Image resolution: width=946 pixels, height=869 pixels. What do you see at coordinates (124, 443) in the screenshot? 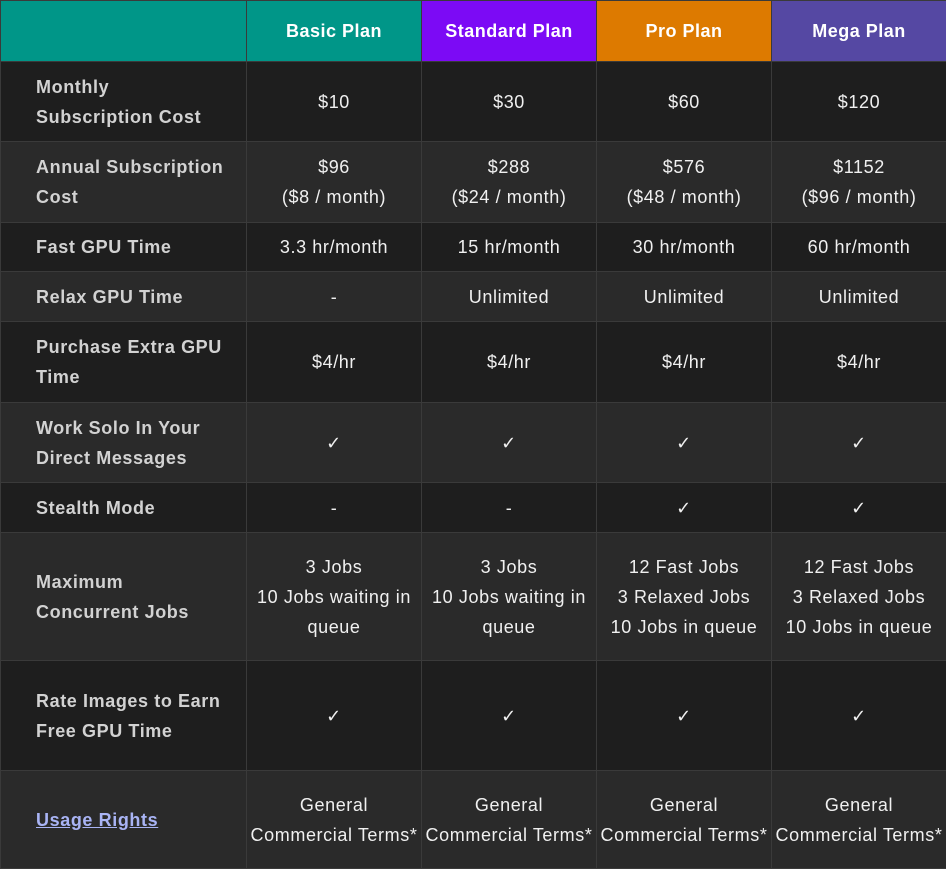
I see `feature-label: Work Solo In Your Direct Messages` at bounding box center [124, 443].